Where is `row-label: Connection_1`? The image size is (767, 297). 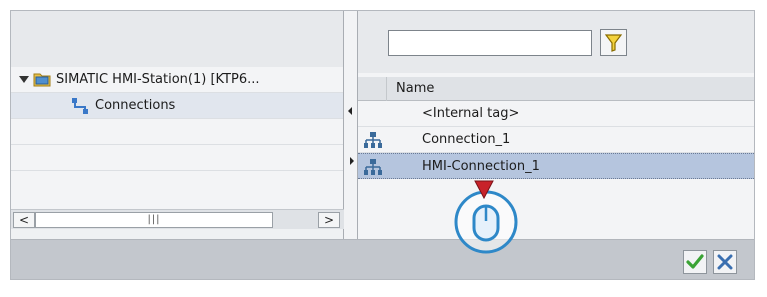
row-label: Connection_1 is located at coordinates (466, 139).